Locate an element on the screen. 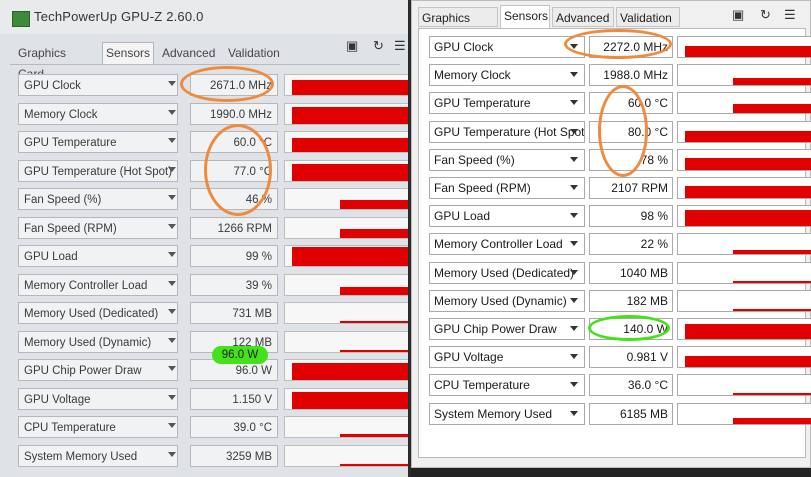  right-tab-graphics-card: Graphics Card is located at coordinates (458, 26).